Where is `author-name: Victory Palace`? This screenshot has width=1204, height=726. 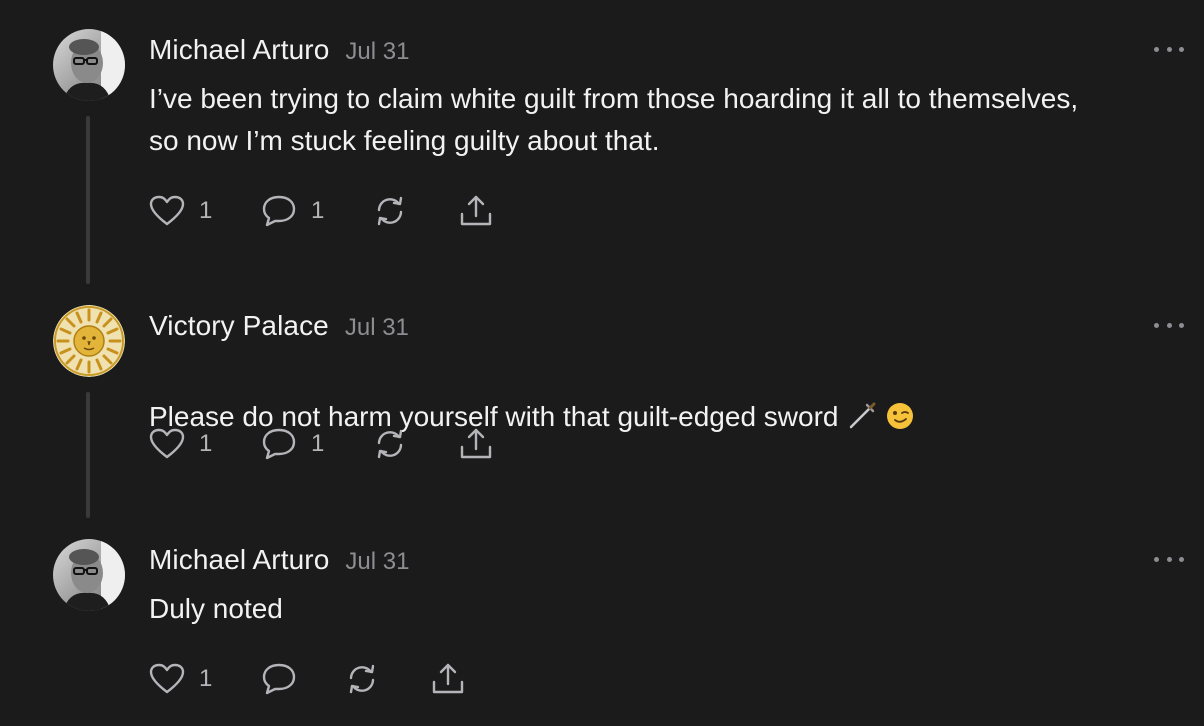 author-name: Victory Palace is located at coordinates (239, 326).